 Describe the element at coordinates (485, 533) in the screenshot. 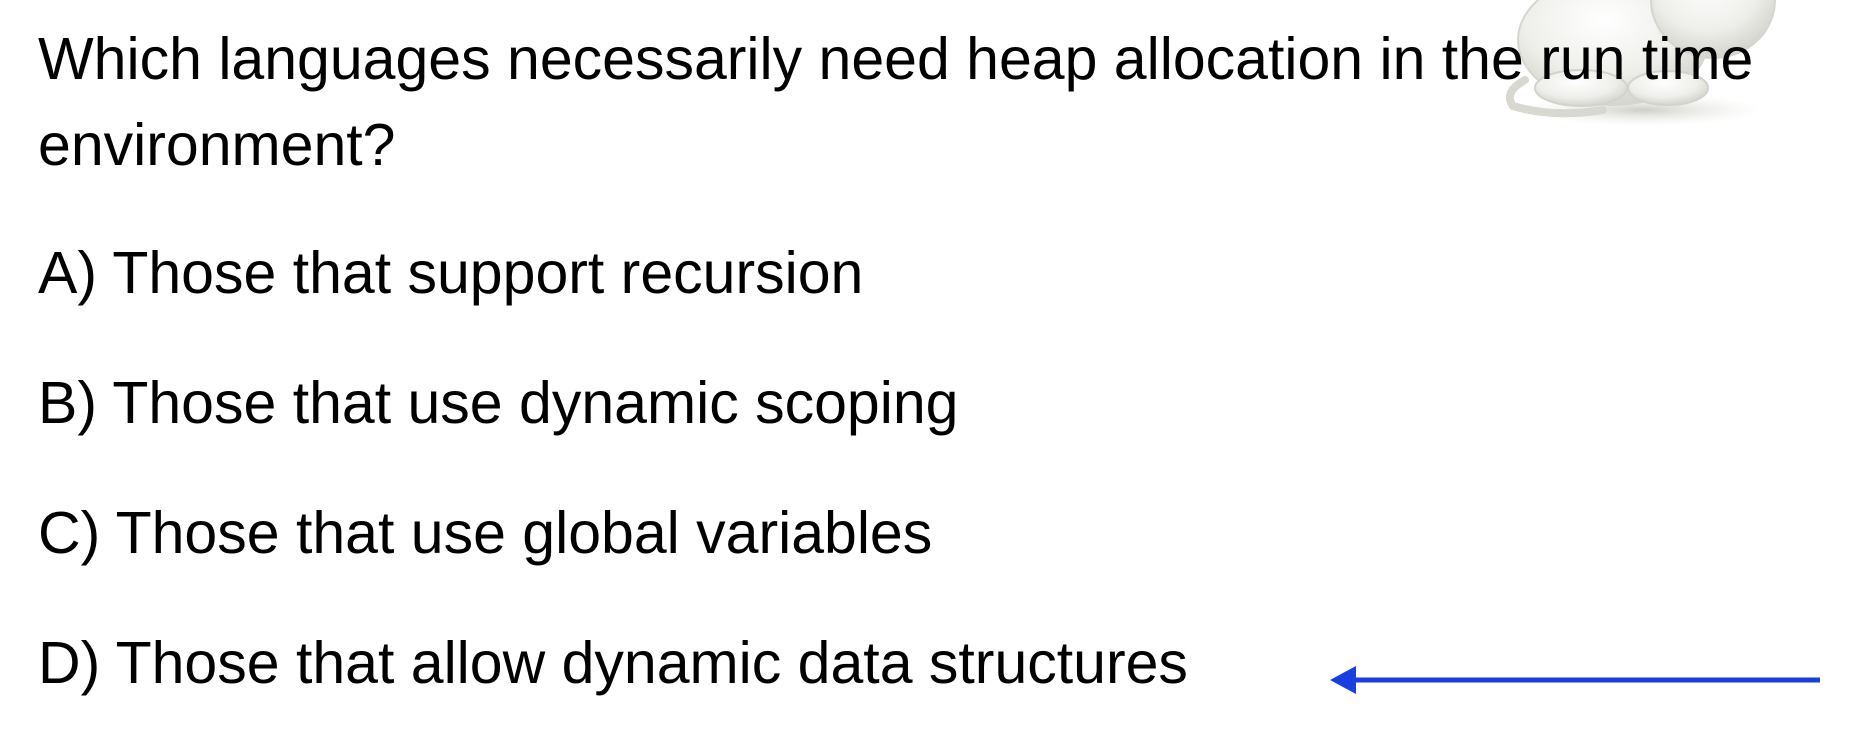

I see `option-c: C) Those that use global variables` at that location.